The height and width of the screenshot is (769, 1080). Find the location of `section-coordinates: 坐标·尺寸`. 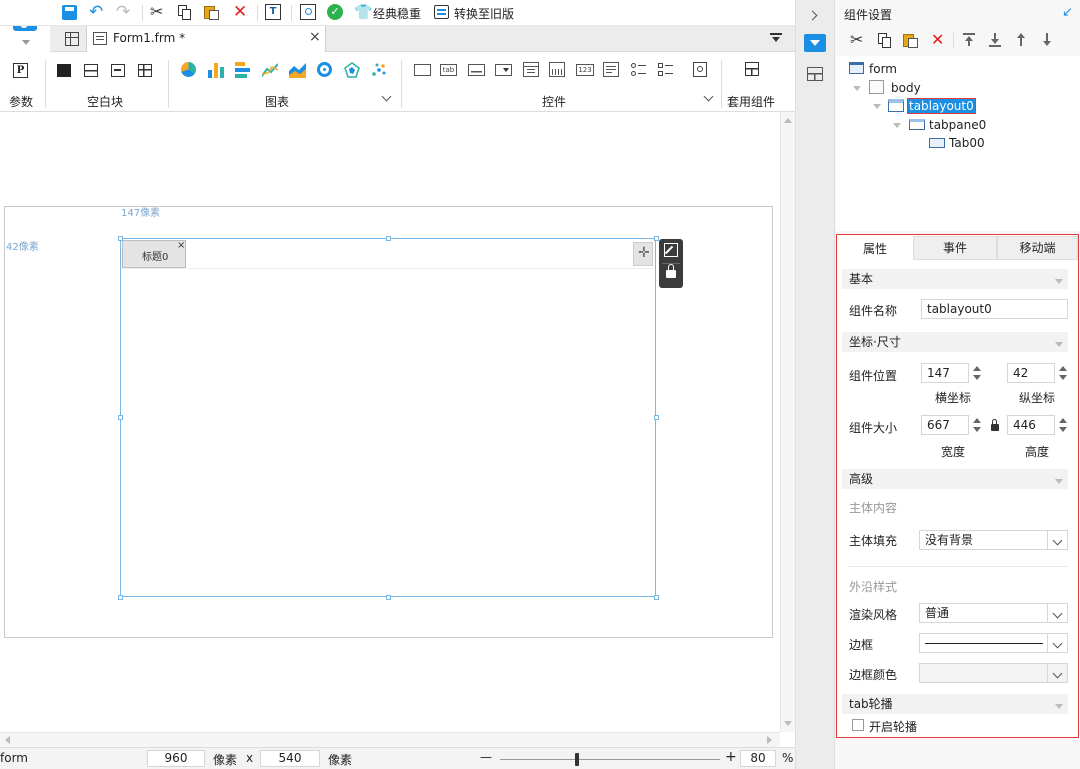

section-coordinates: 坐标·尺寸 is located at coordinates (955, 342).